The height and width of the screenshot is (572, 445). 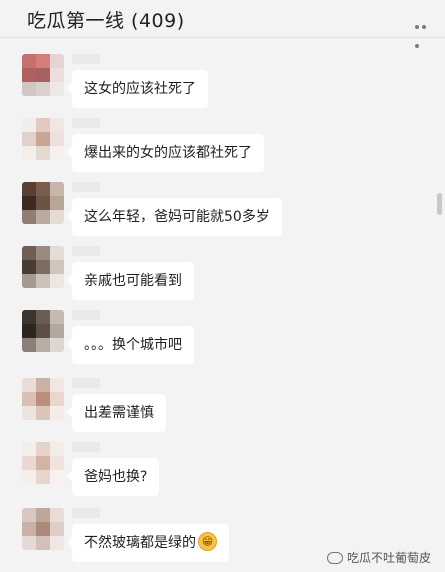 What do you see at coordinates (140, 543) in the screenshot?
I see `message-text: 不然玻璃都是绿的` at bounding box center [140, 543].